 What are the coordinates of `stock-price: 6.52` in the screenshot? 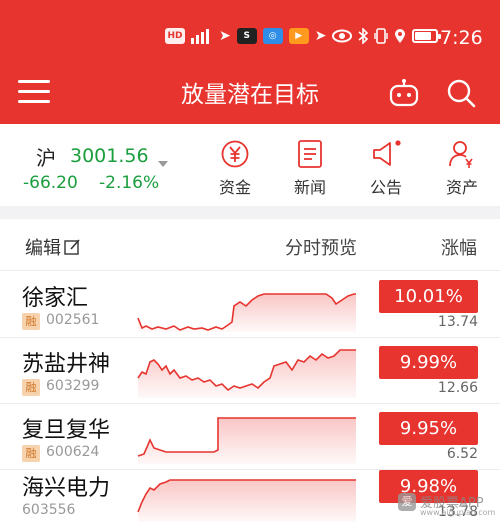 It's located at (462, 454).